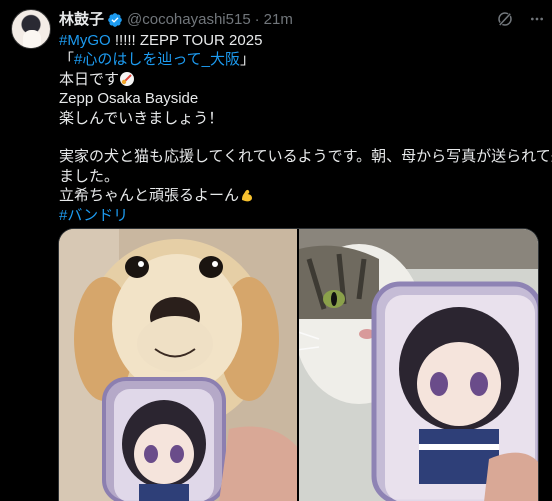 This screenshot has height=501, width=552. I want to click on cheer-text: 立希ちゃんと頑張るよーん, so click(149, 196).